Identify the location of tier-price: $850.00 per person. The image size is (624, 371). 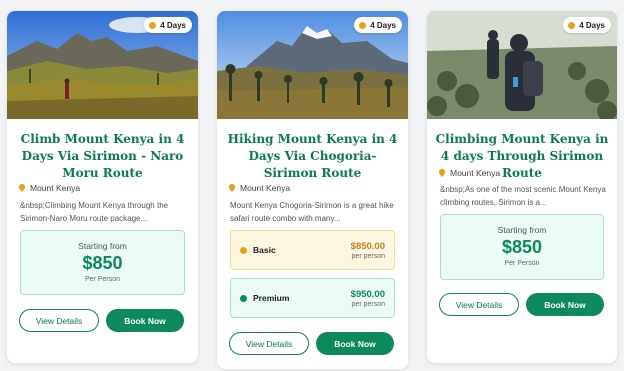
(368, 250).